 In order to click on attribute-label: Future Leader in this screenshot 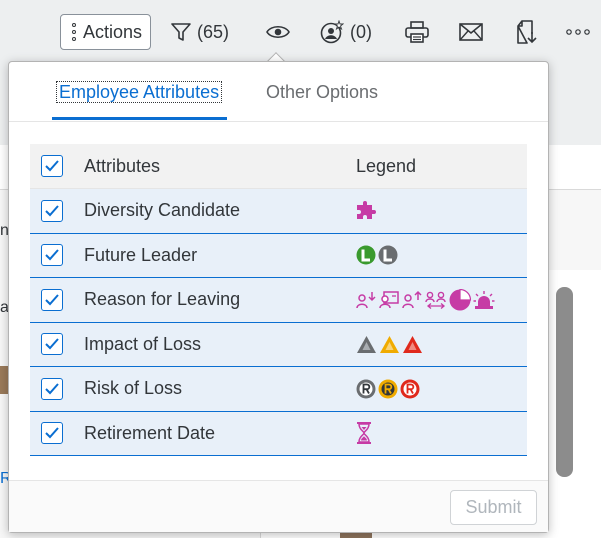, I will do `click(141, 254)`.